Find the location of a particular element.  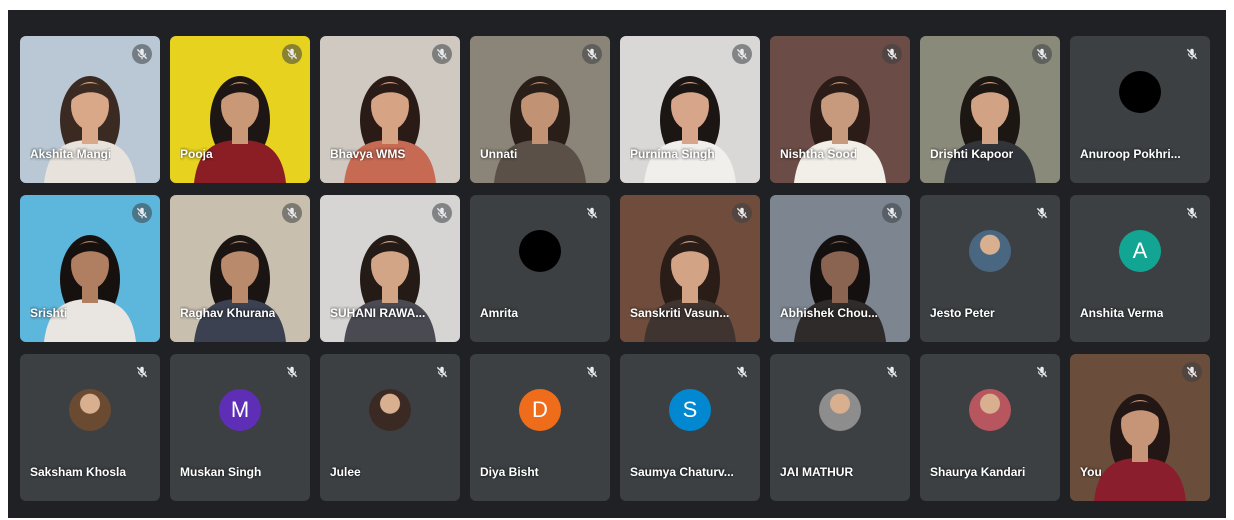

participant-tile: Raghav Khurana is located at coordinates (240, 268).